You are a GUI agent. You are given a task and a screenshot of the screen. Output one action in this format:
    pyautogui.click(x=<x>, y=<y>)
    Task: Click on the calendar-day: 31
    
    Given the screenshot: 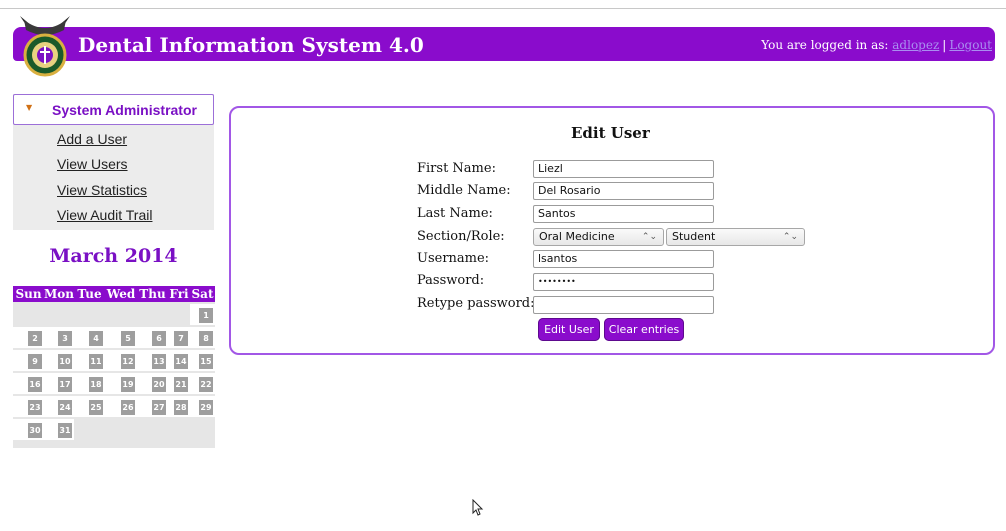 What is the action you would take?
    pyautogui.click(x=59, y=429)
    